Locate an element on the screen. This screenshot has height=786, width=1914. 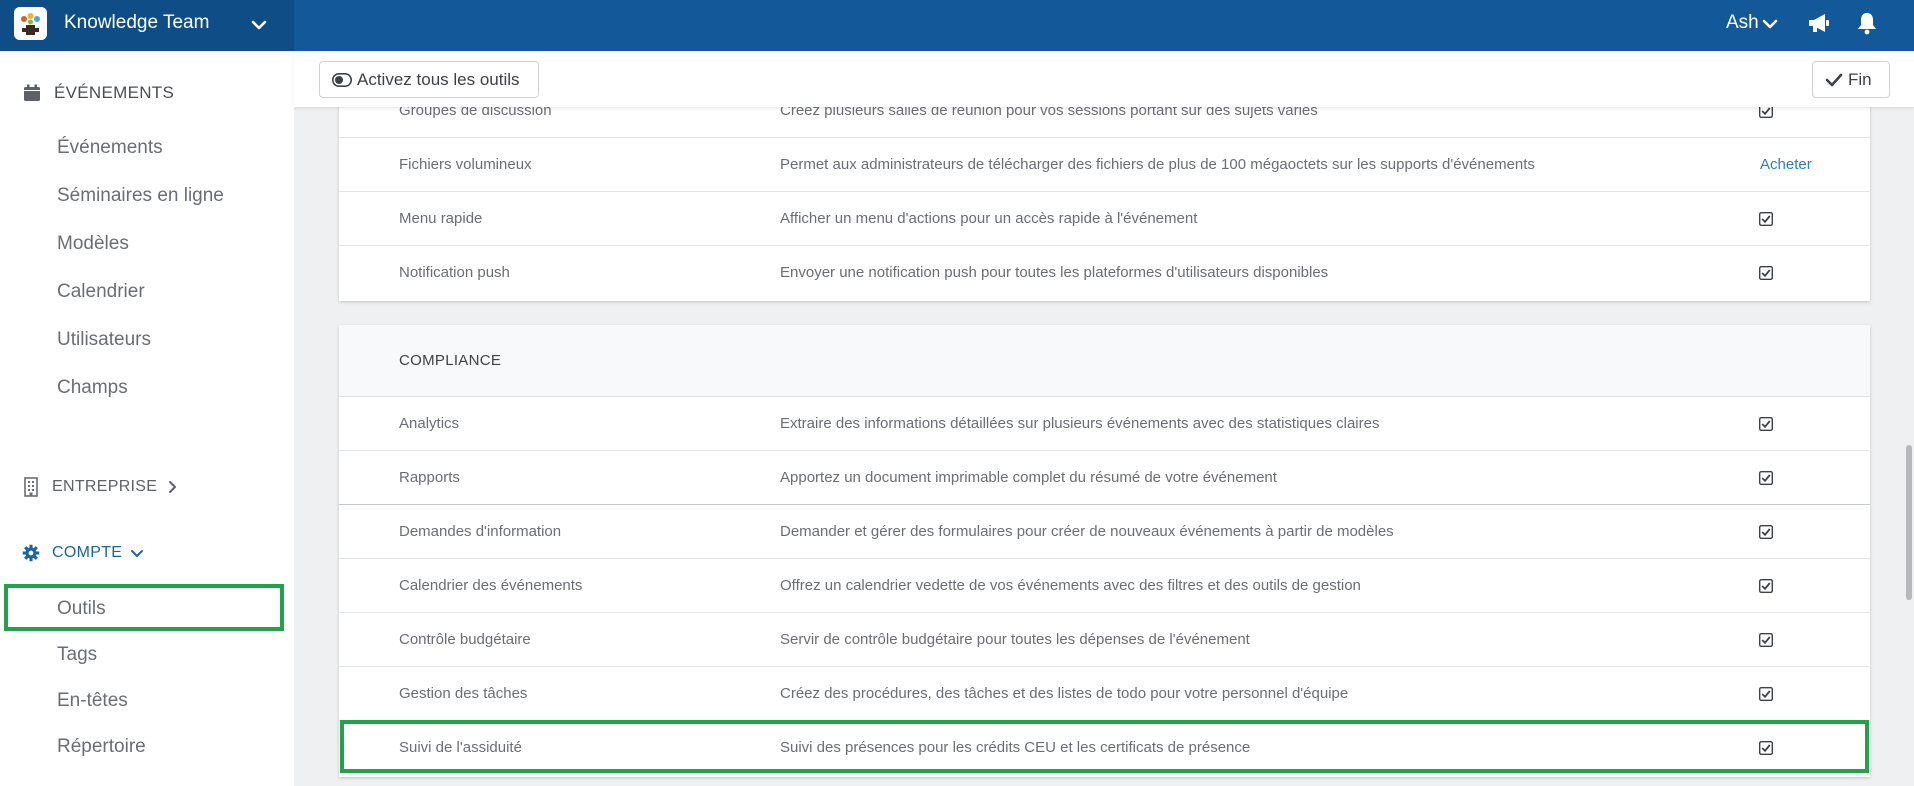
building-icon is located at coordinates (31, 487).